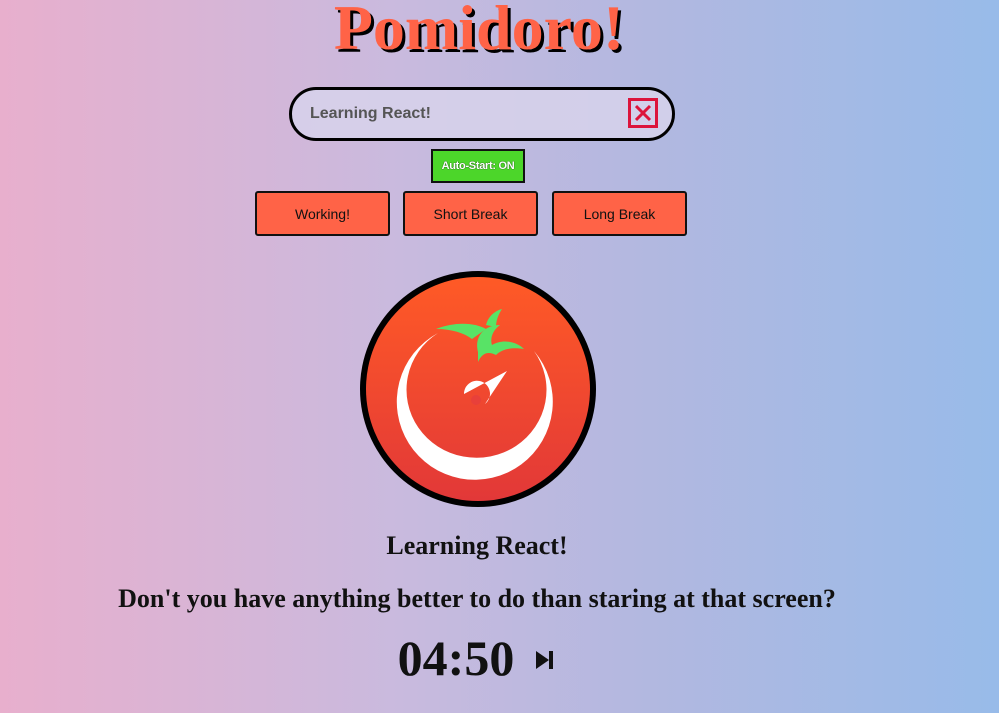  What do you see at coordinates (460, 114) in the screenshot?
I see `task-input` at bounding box center [460, 114].